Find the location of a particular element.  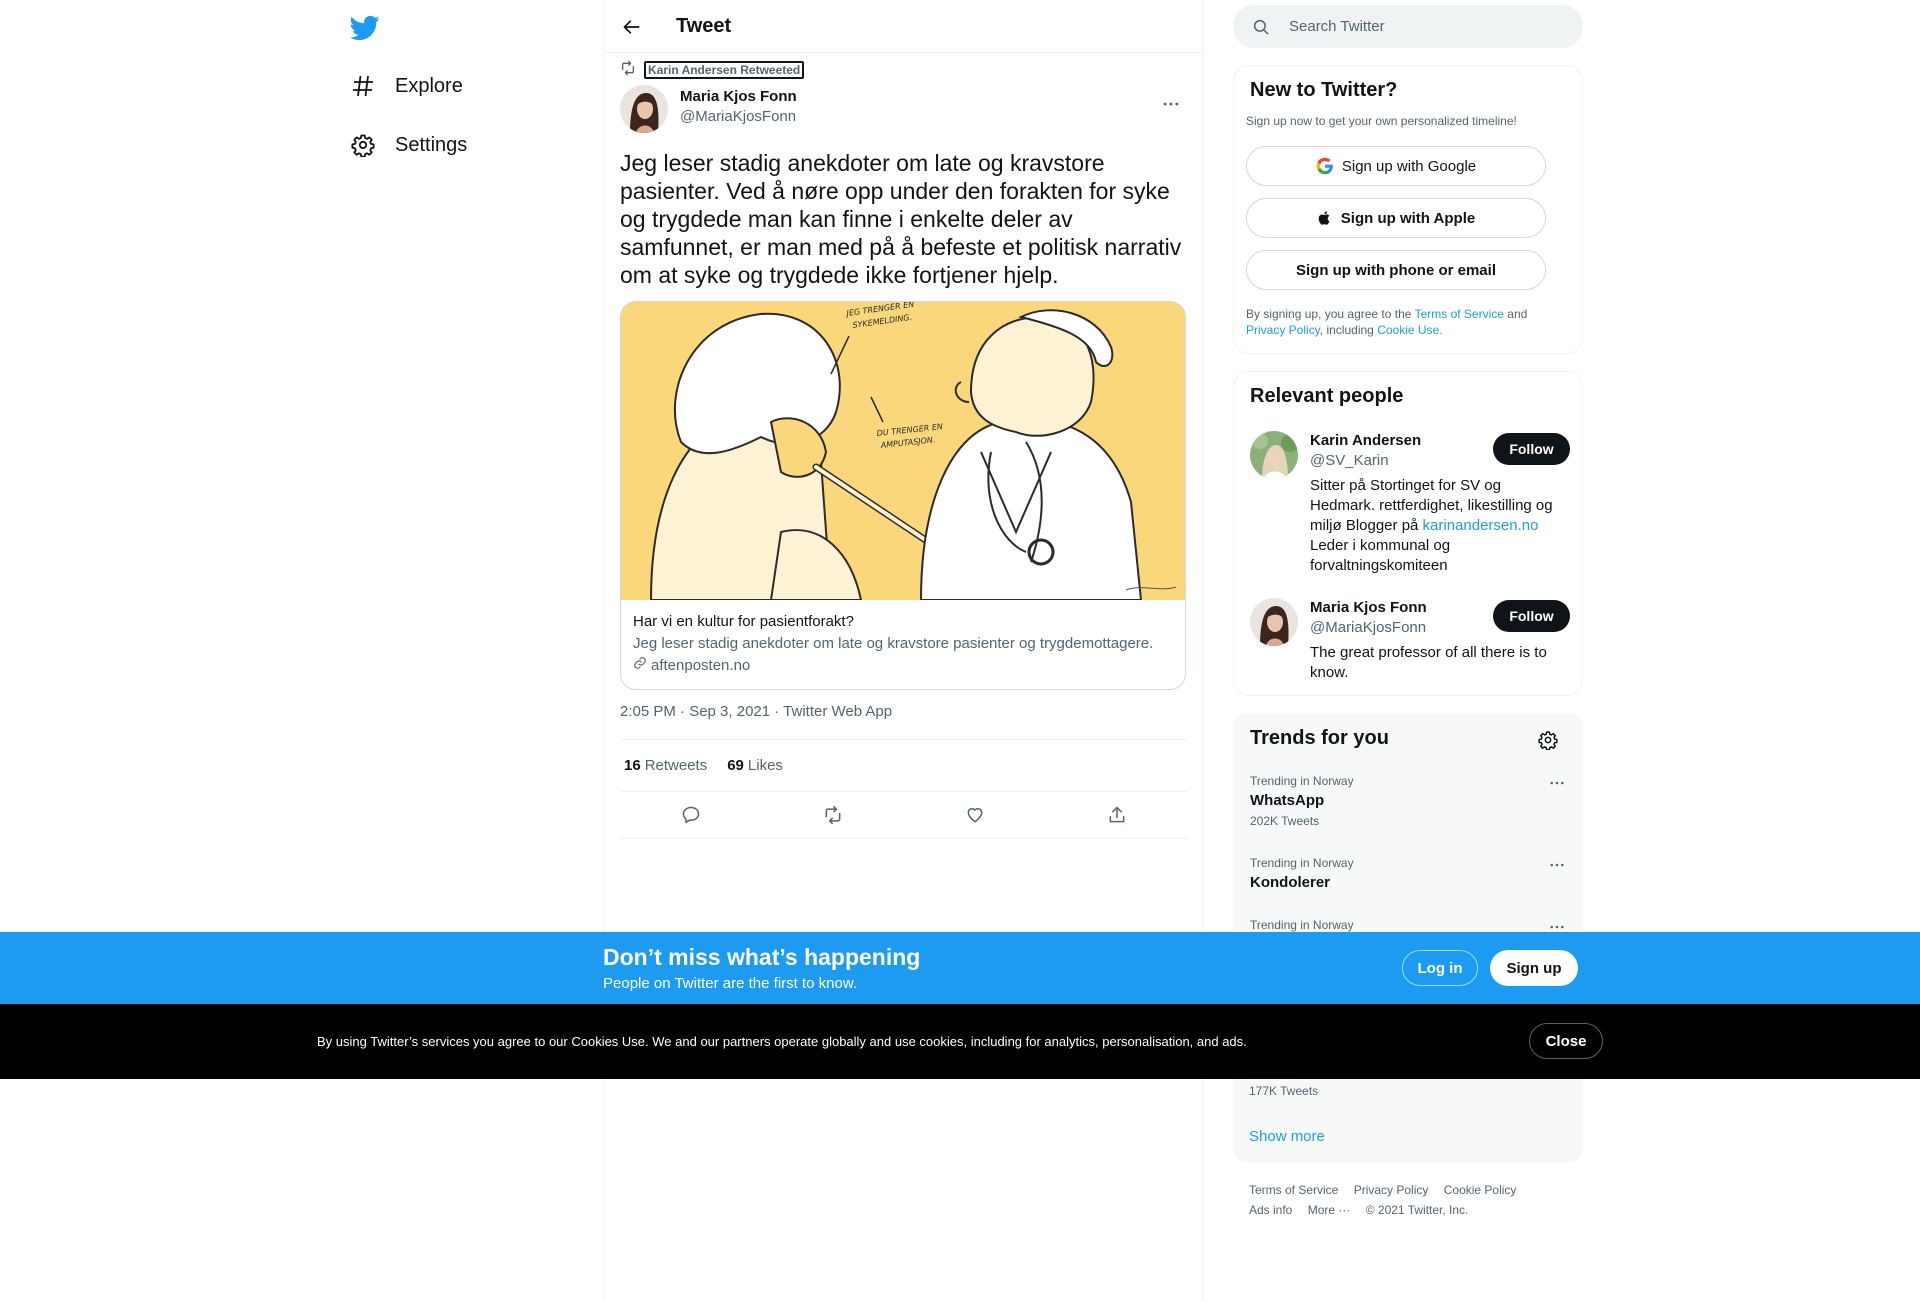

retweet-context: Karin Andersen Retweeted is located at coordinates (712, 70).